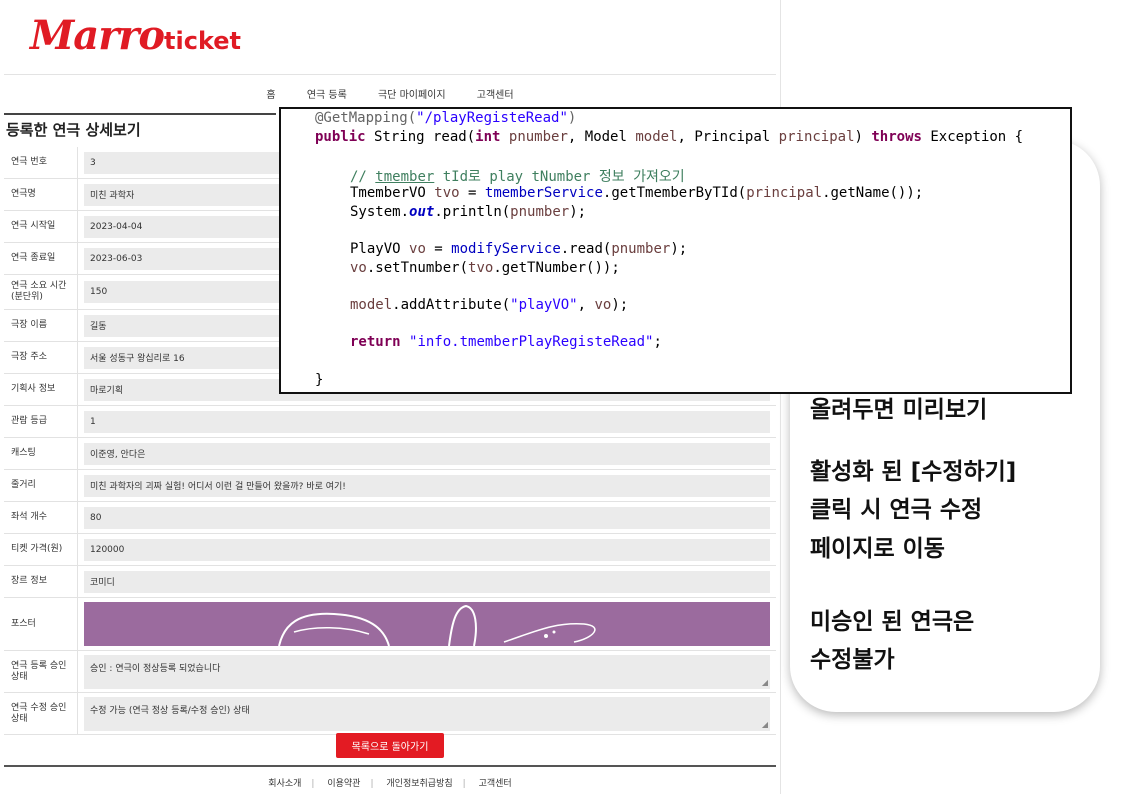  Describe the element at coordinates (41, 258) in the screenshot. I see `row-label: 연극 종료일` at that location.